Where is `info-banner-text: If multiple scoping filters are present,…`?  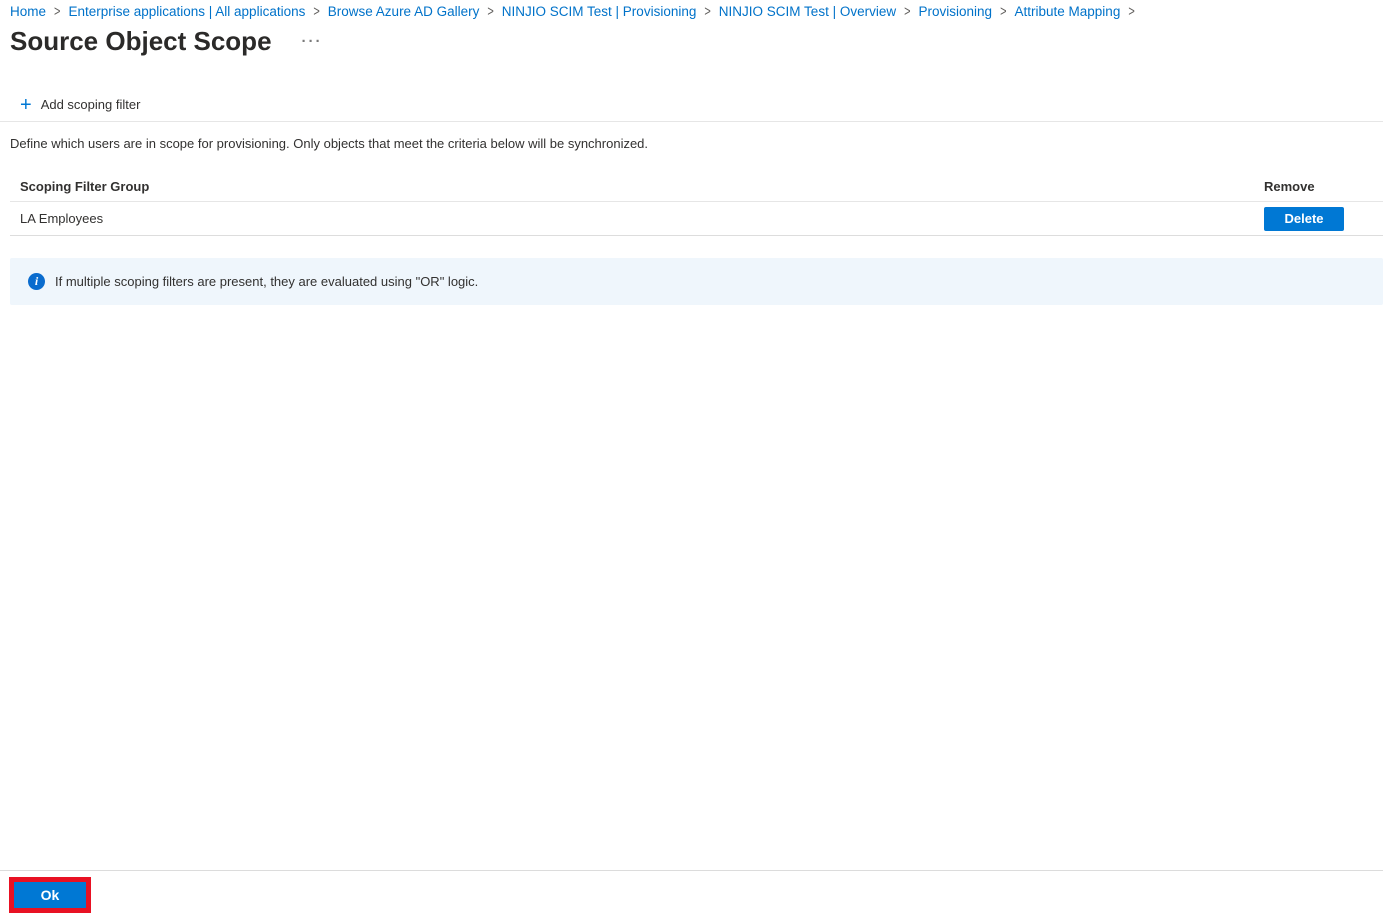
info-banner-text: If multiple scoping filters are present,… is located at coordinates (267, 281).